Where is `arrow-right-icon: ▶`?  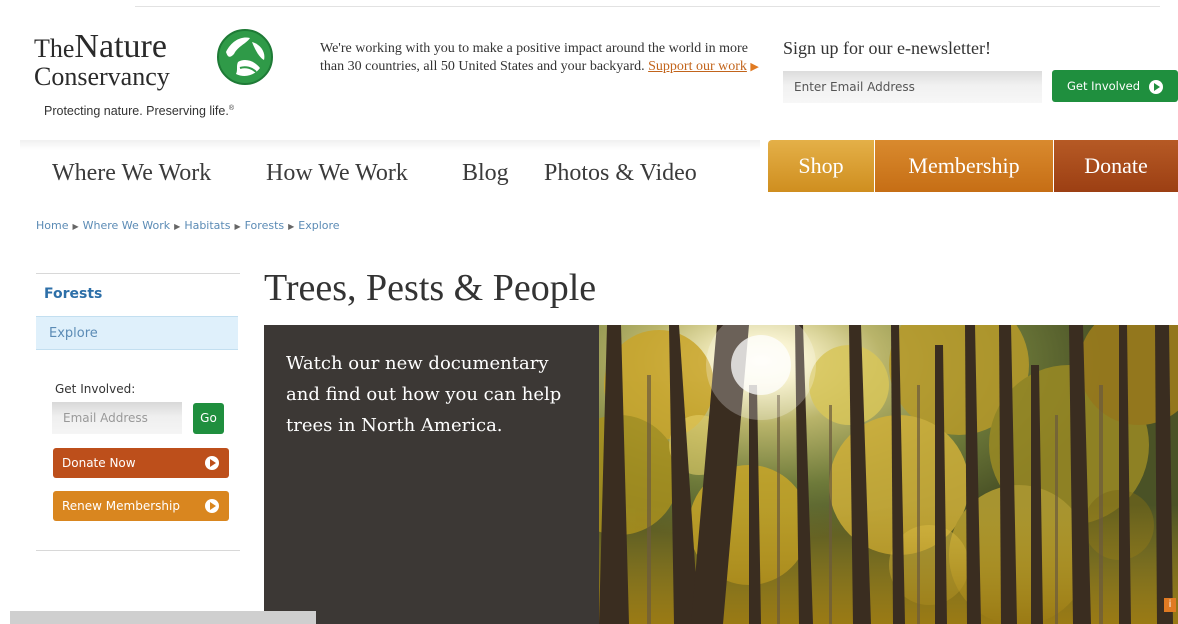 arrow-right-icon: ▶ is located at coordinates (754, 67).